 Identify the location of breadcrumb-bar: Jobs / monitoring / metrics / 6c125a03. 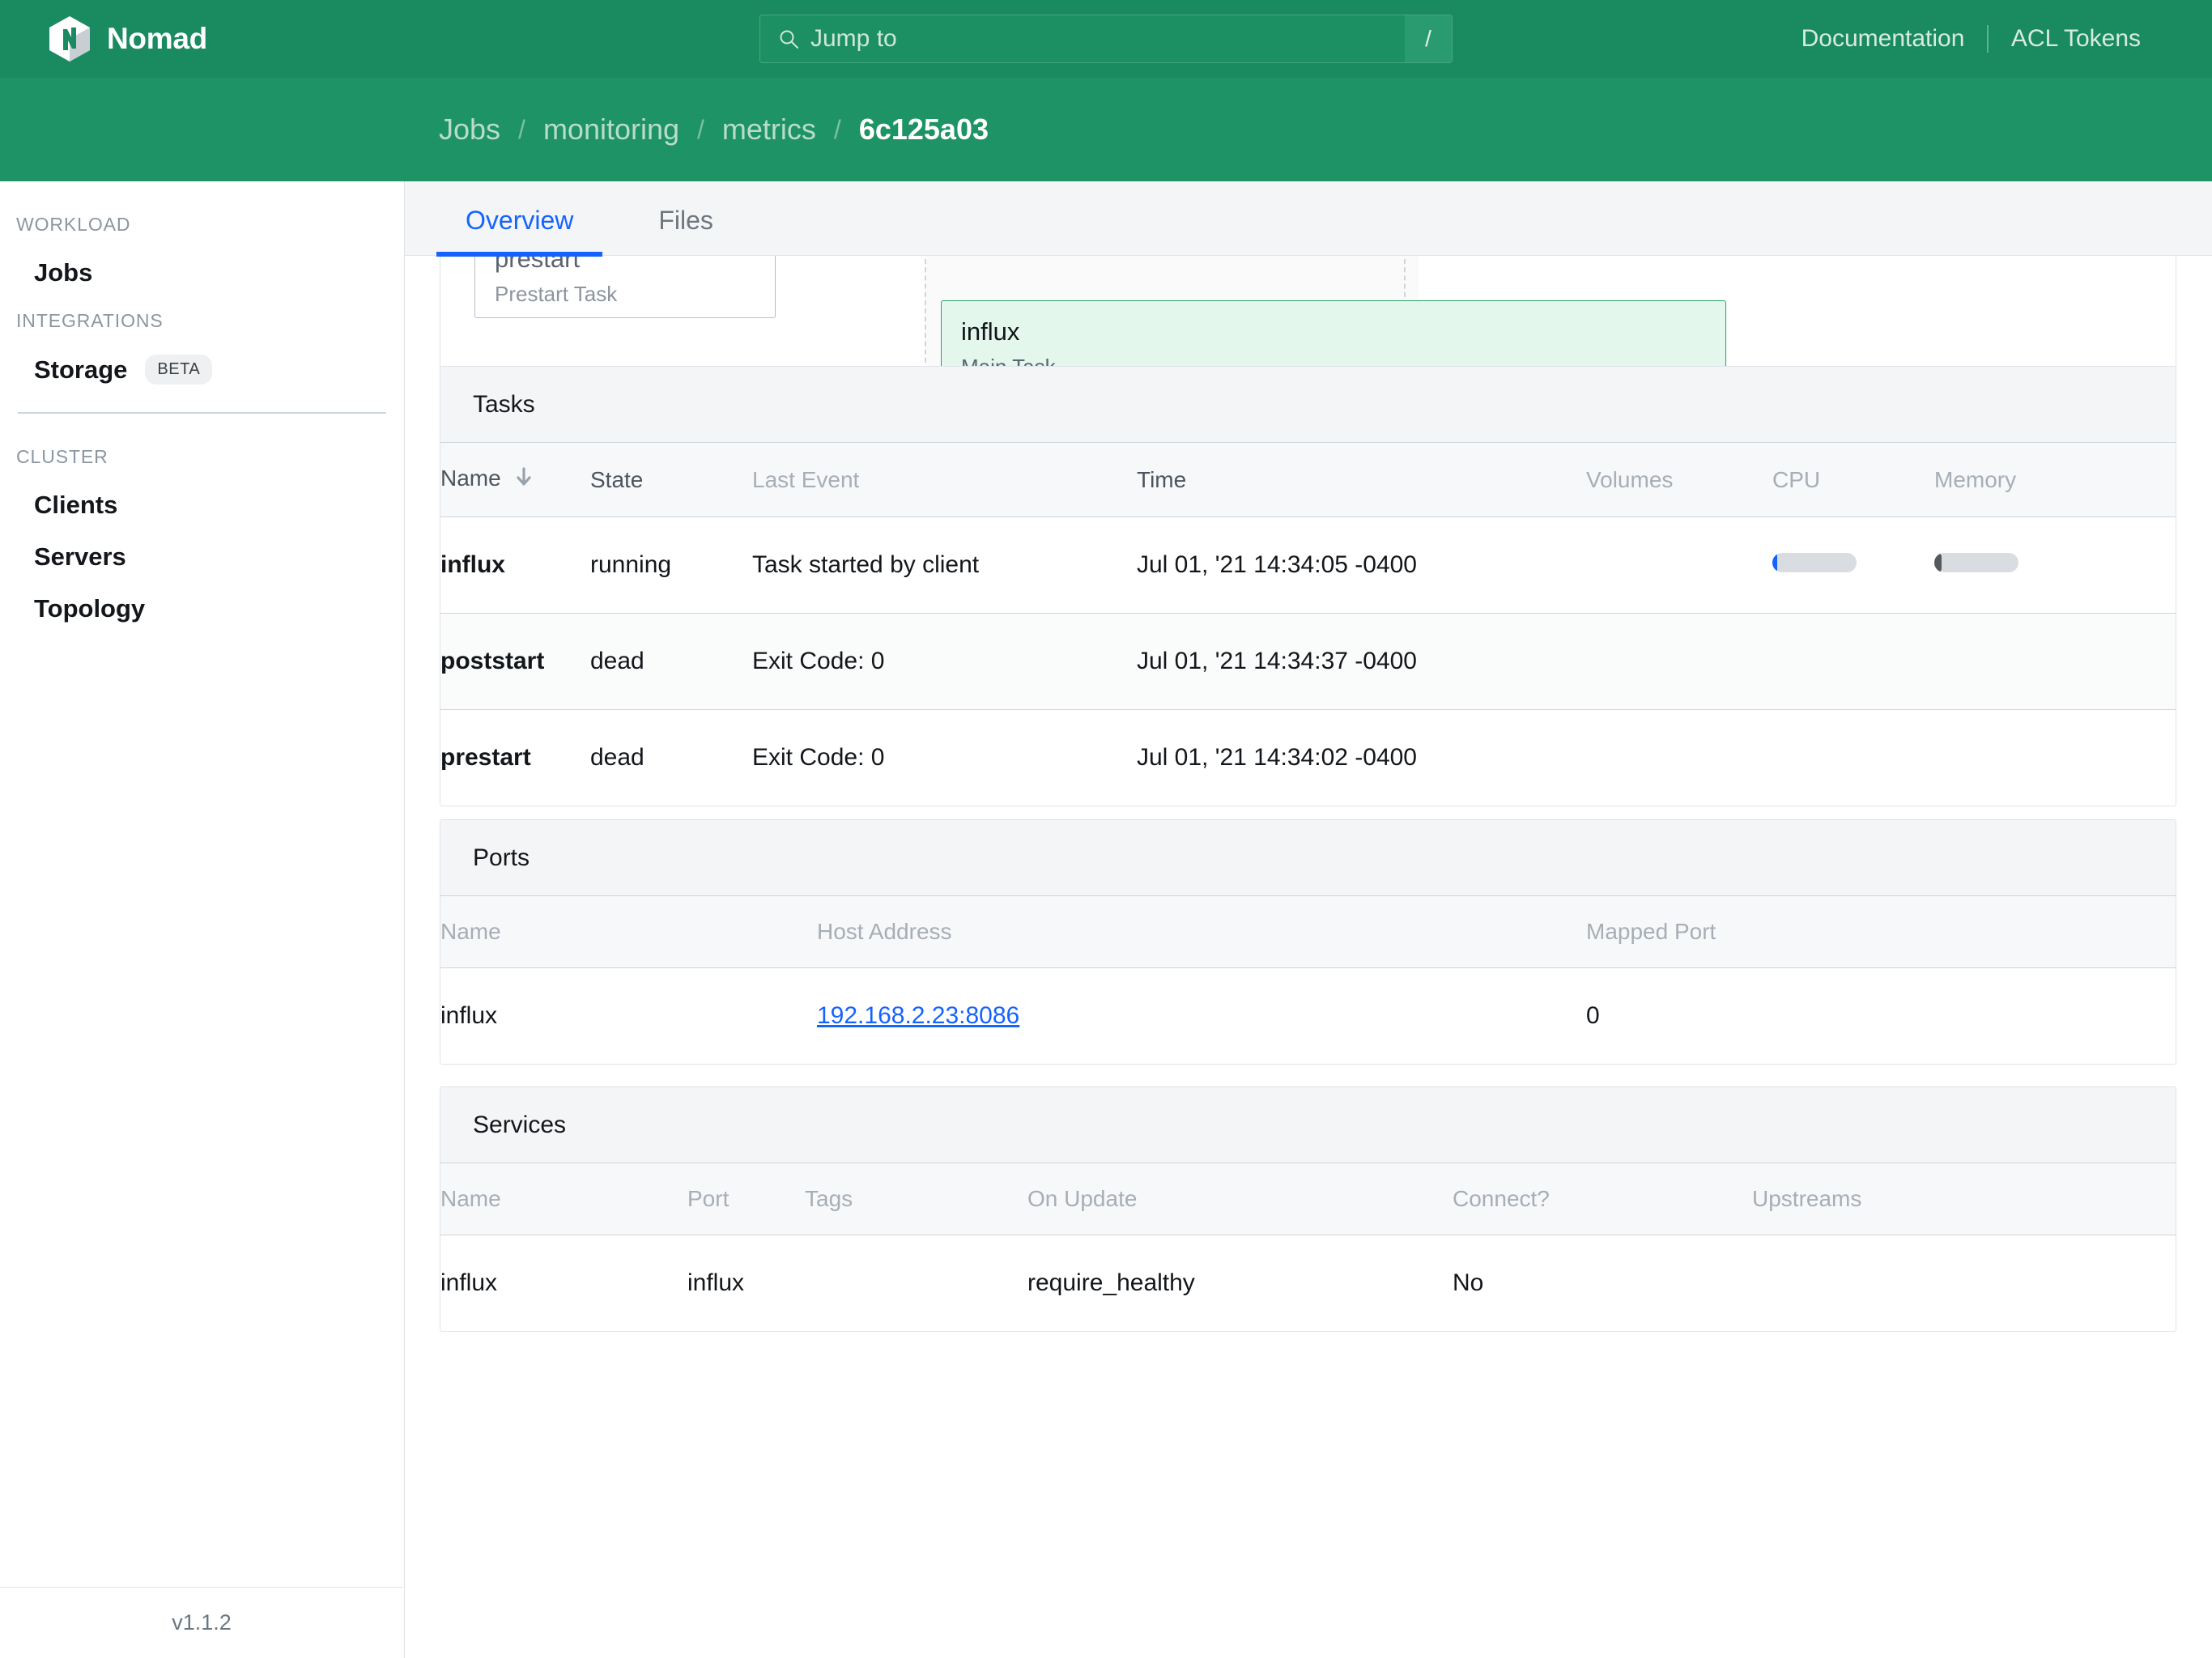
(1106, 129).